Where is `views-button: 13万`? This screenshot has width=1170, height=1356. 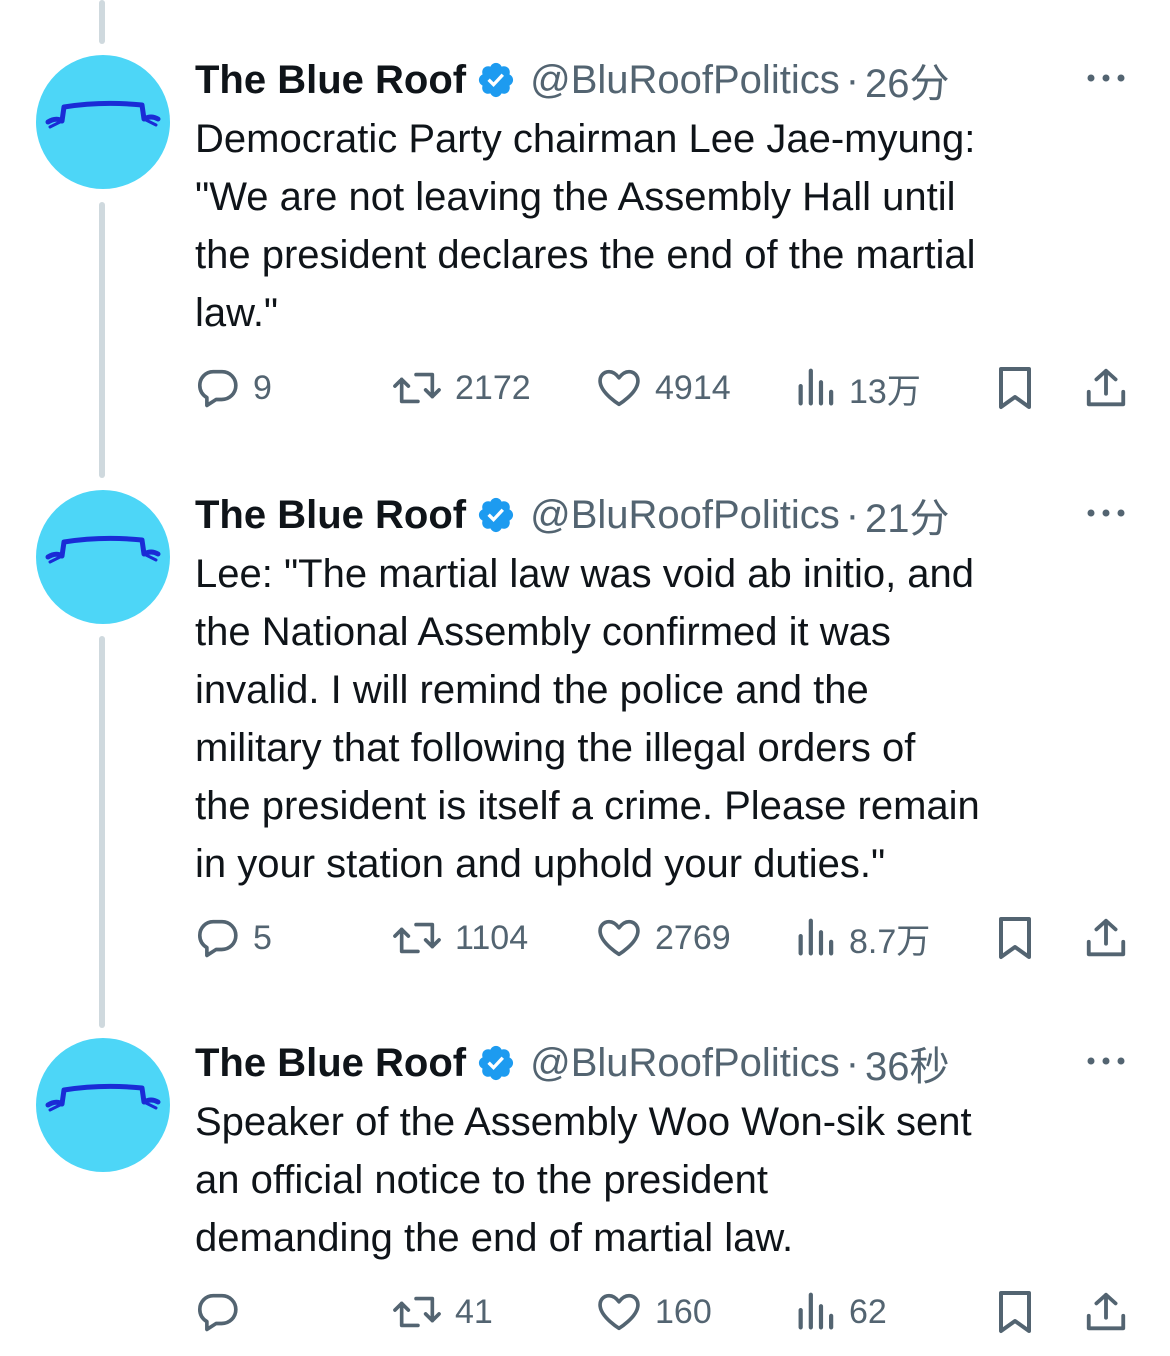
views-button: 13万 is located at coordinates (858, 388).